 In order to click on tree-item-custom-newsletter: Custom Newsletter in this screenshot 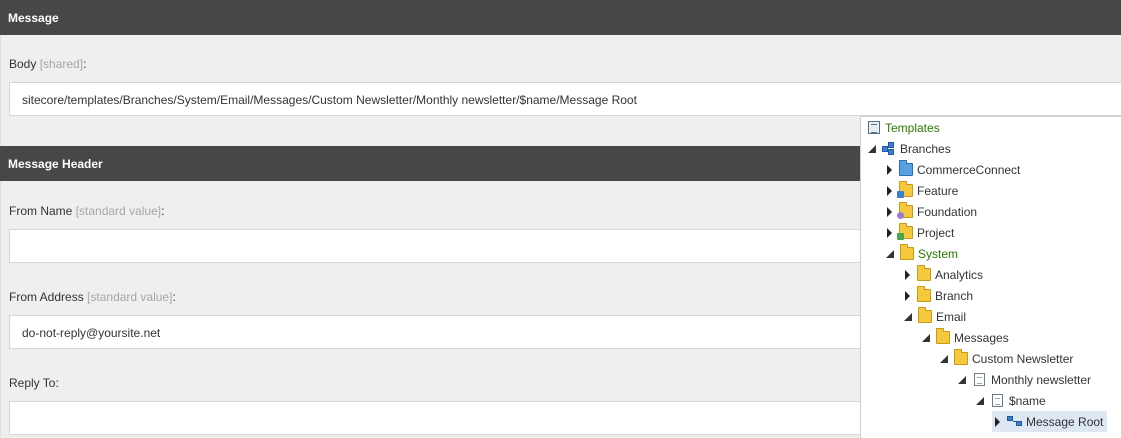, I will do `click(1005, 358)`.